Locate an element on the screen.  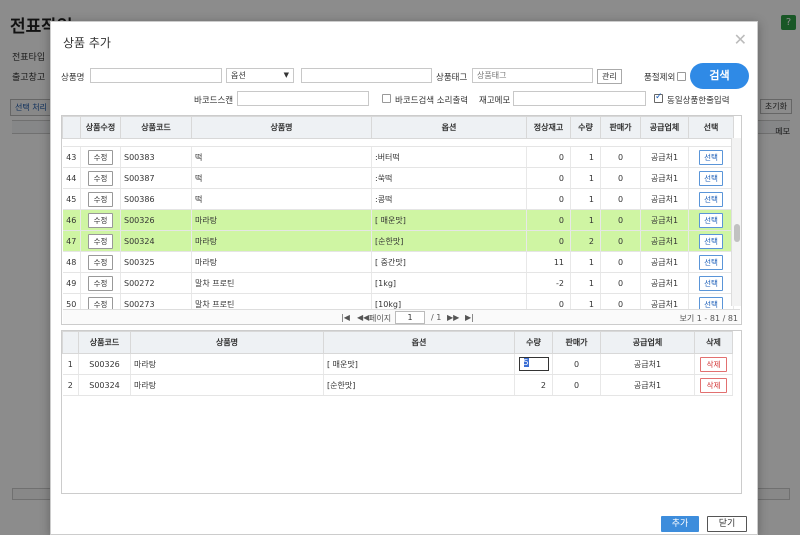
barcode-sound-checkbox is located at coordinates (386, 98).